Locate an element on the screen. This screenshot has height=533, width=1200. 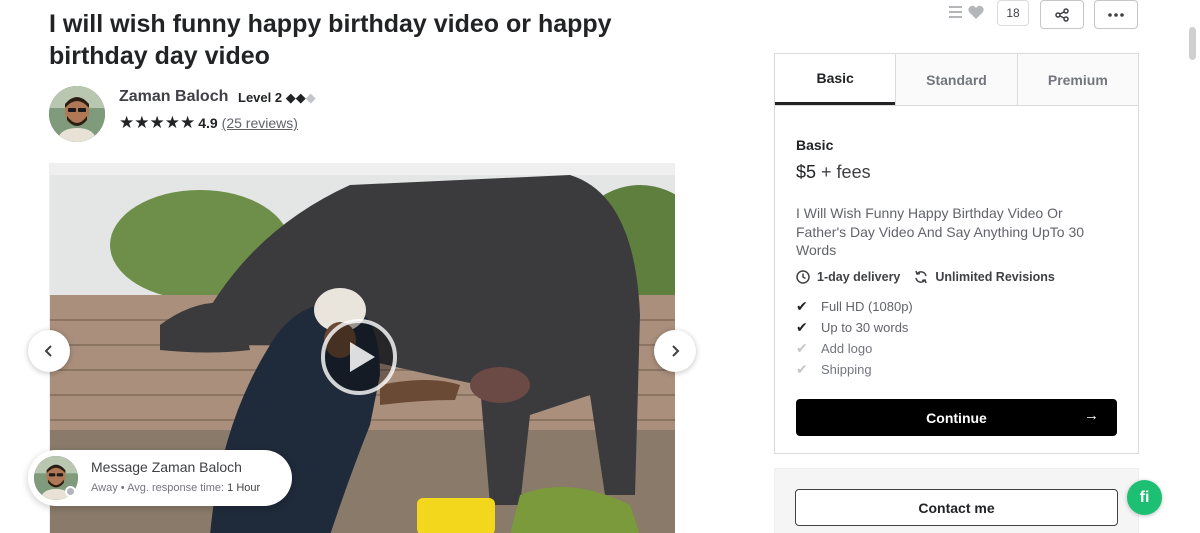
page-scrollbar is located at coordinates (1192, 266).